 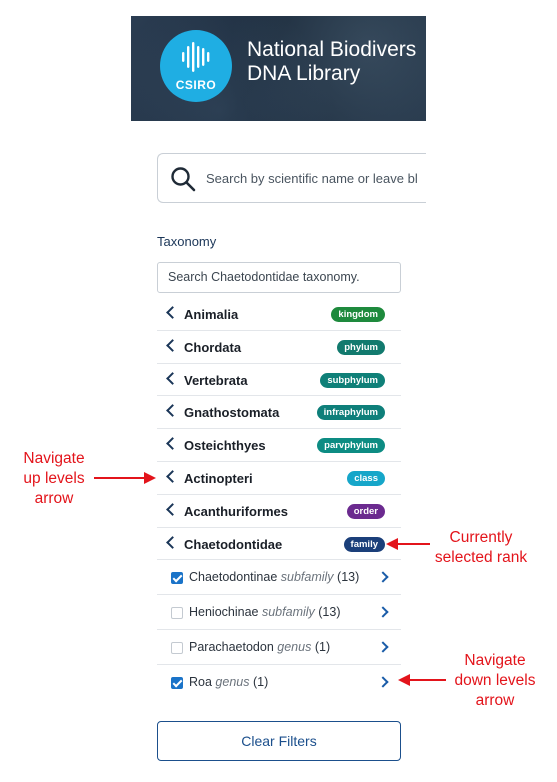 I want to click on child-name: Heniochinae, so click(x=224, y=612).